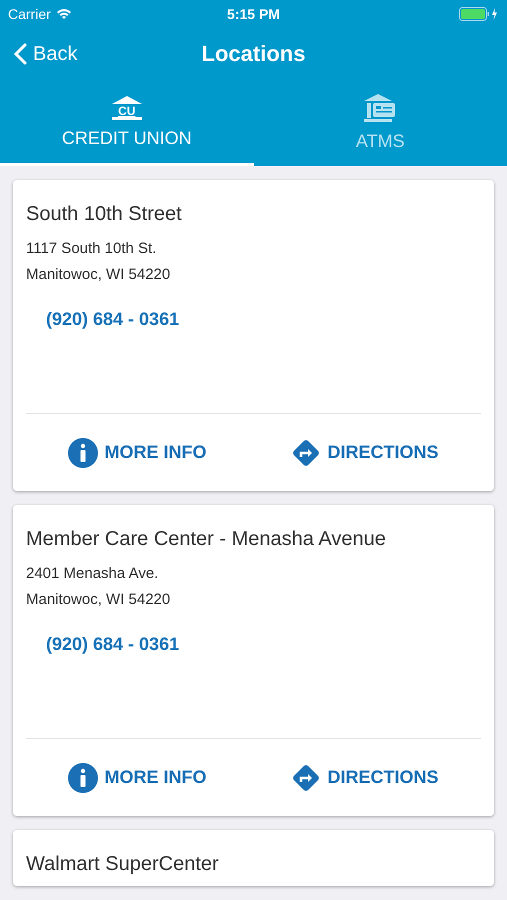 This screenshot has width=507, height=900. Describe the element at coordinates (64, 14) in the screenshot. I see `wifi-icon` at that location.